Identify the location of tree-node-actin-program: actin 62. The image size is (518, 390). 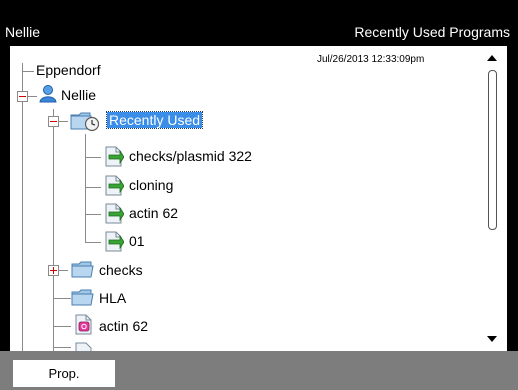
(123, 326).